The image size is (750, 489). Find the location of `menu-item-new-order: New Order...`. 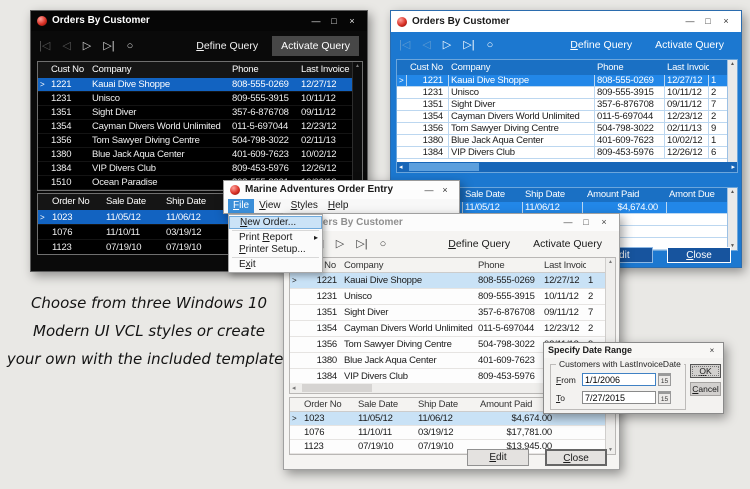

menu-item-new-order: New Order... is located at coordinates (275, 222).